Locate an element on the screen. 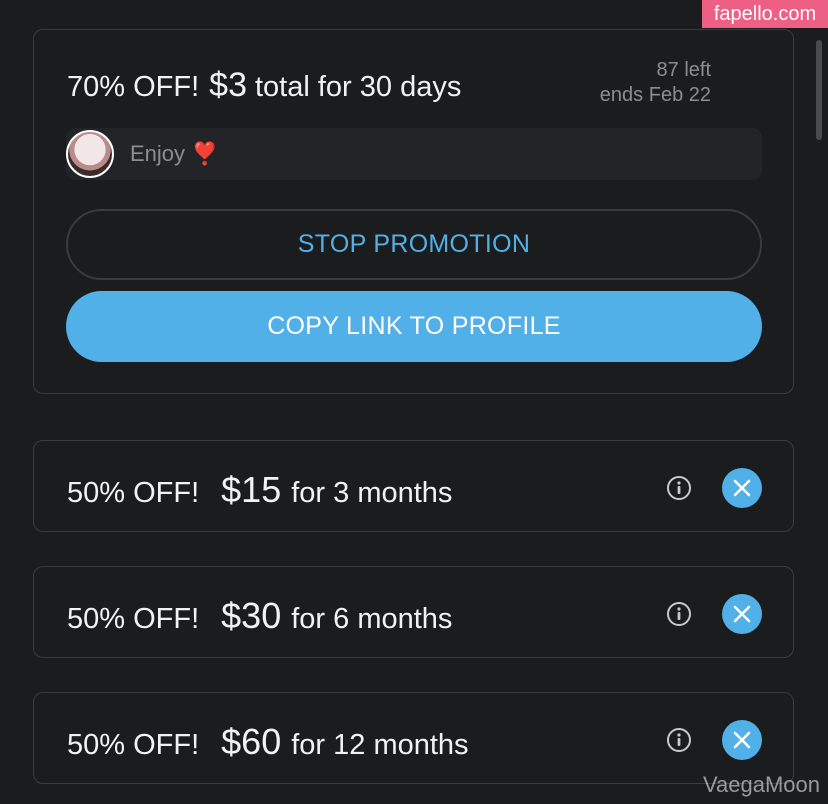 The width and height of the screenshot is (828, 804). promotion-price: $3 is located at coordinates (228, 85).